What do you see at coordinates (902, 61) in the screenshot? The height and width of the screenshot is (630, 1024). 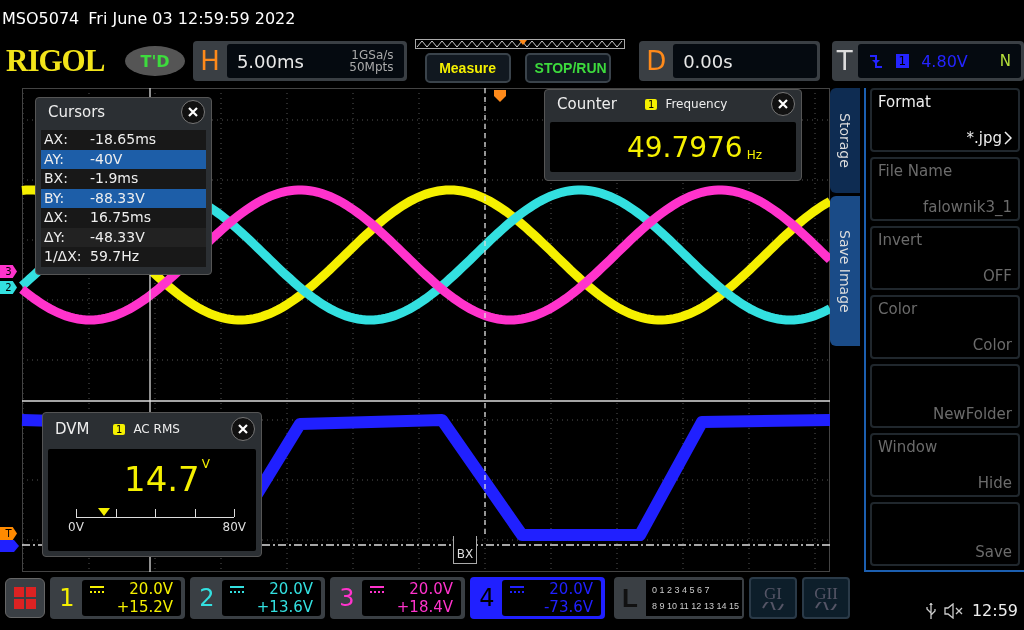 I see `trigger-source: 1` at bounding box center [902, 61].